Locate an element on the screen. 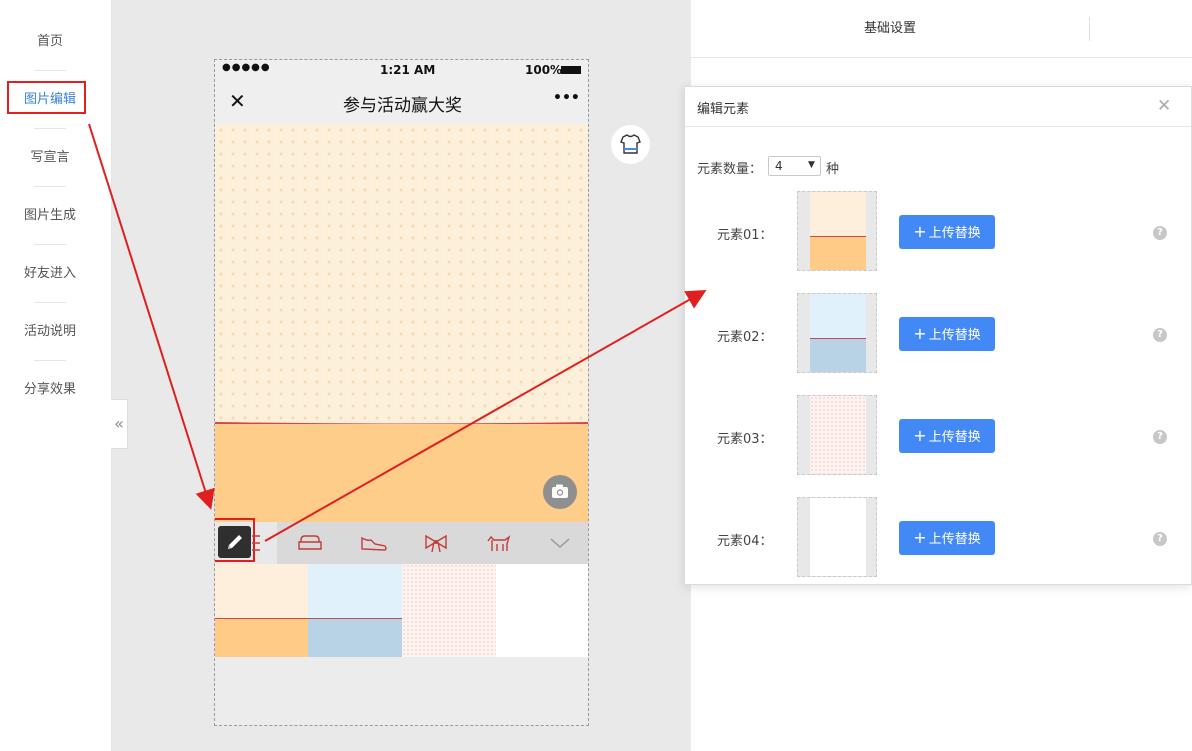  dog-icon is located at coordinates (498, 543).